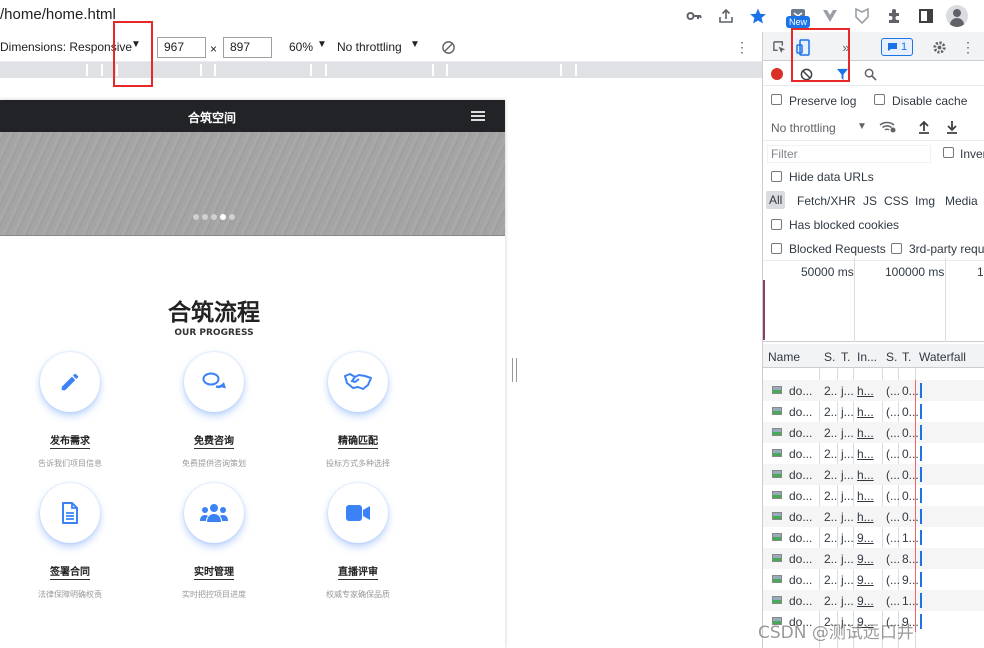 The height and width of the screenshot is (648, 984). What do you see at coordinates (301, 47) in the screenshot?
I see `zoom-dropdown: 60%` at bounding box center [301, 47].